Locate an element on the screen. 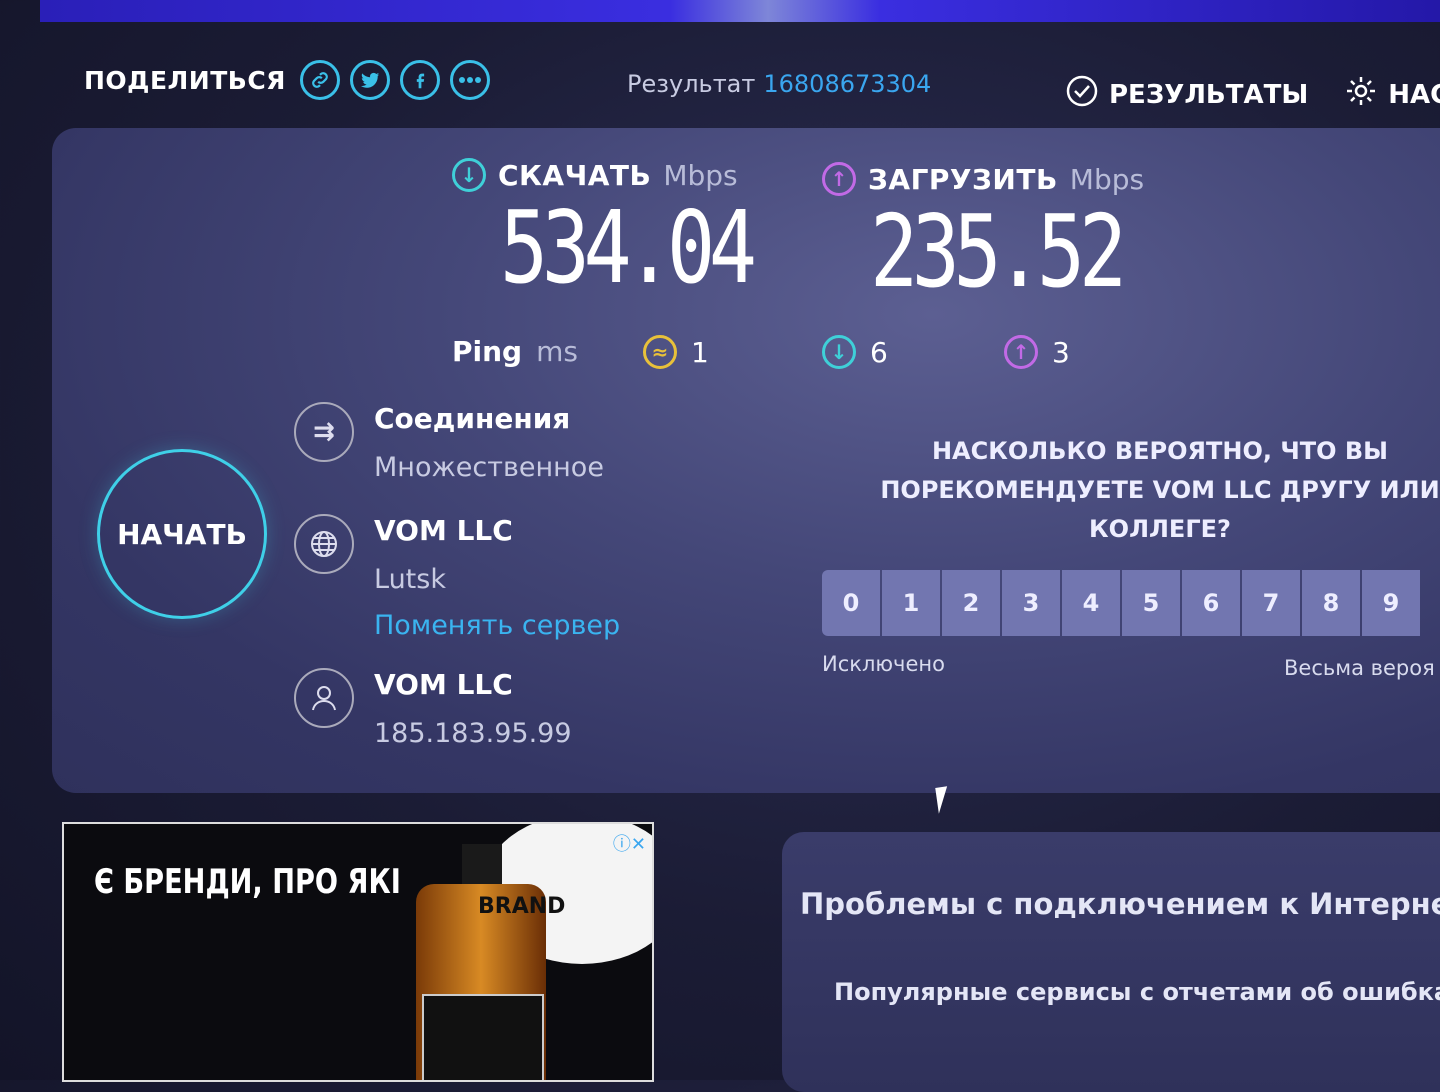  ping-download: ↓ 6 is located at coordinates (855, 352).